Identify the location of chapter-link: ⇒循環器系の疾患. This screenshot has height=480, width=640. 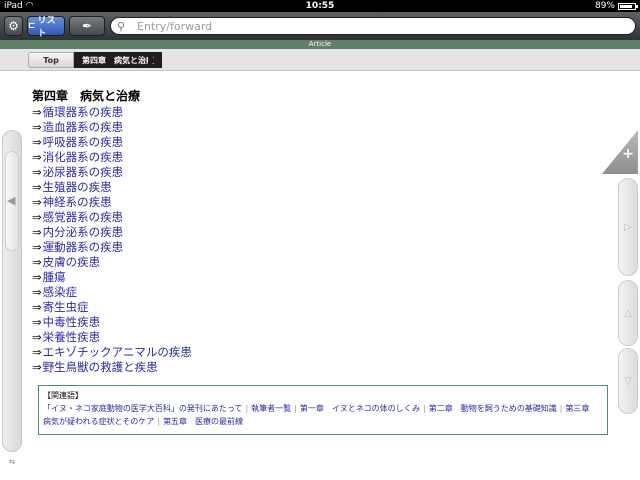
(322, 112).